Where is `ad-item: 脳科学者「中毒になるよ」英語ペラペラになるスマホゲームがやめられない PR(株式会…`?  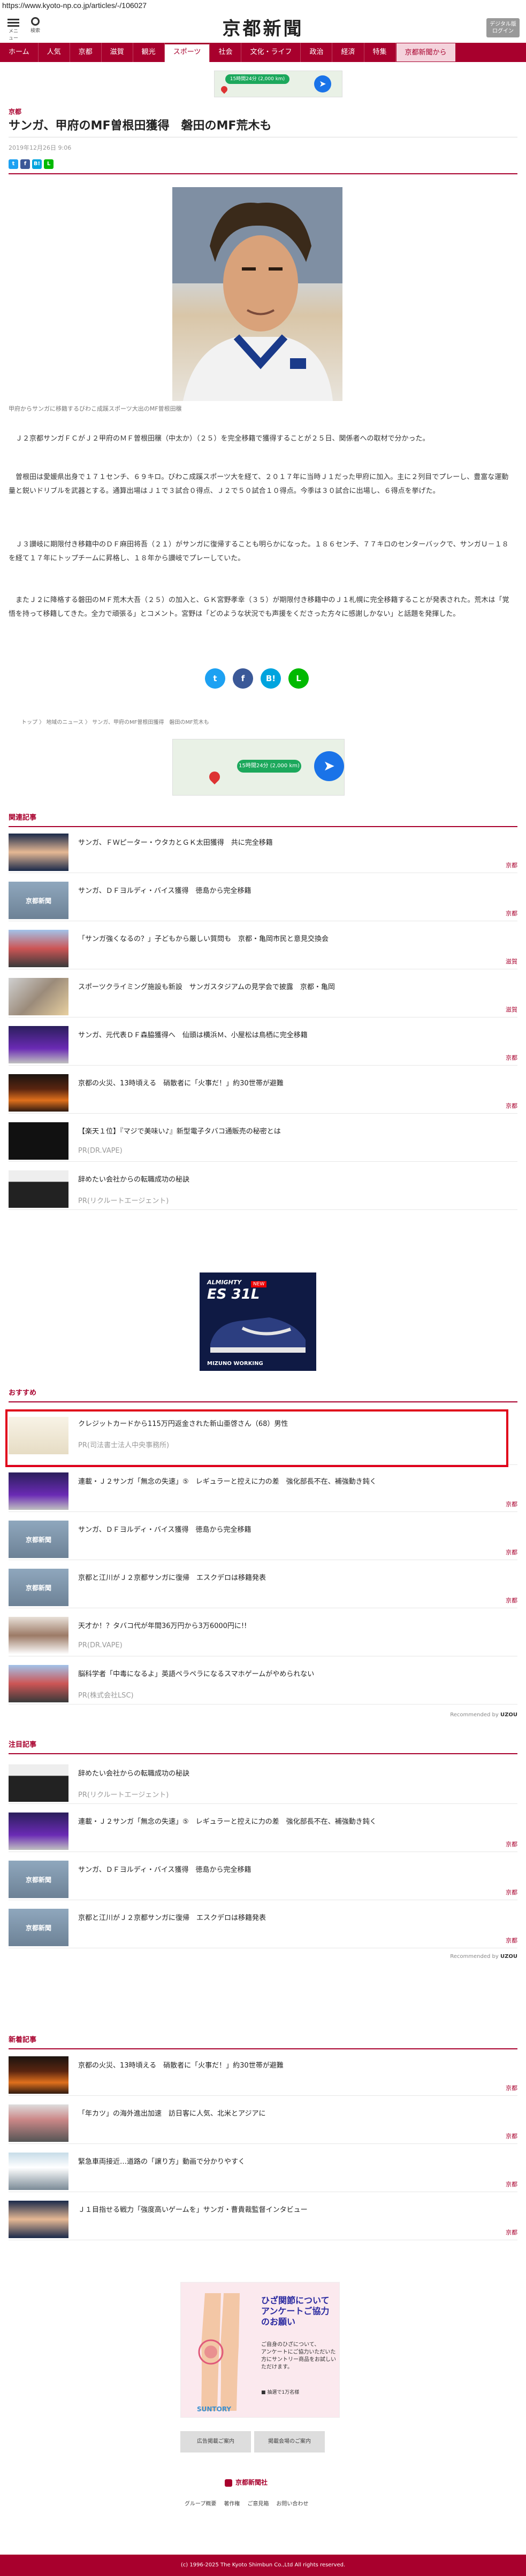 ad-item: 脳科学者「中毒になるよ」英語ペラペラになるスマホゲームがやめられない PR(株式会… is located at coordinates (263, 1684).